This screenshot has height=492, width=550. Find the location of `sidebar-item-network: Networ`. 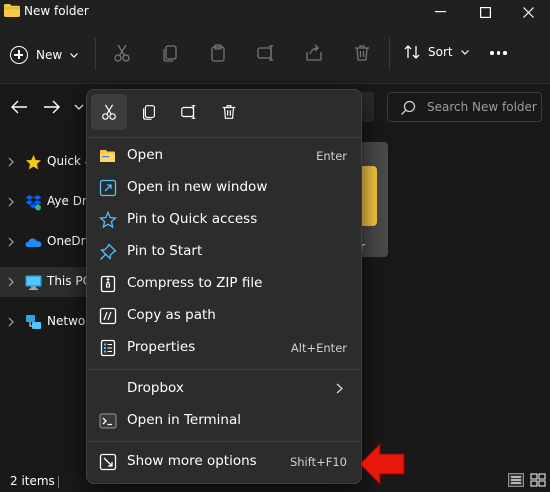

sidebar-item-network: Networ is located at coordinates (45, 322).